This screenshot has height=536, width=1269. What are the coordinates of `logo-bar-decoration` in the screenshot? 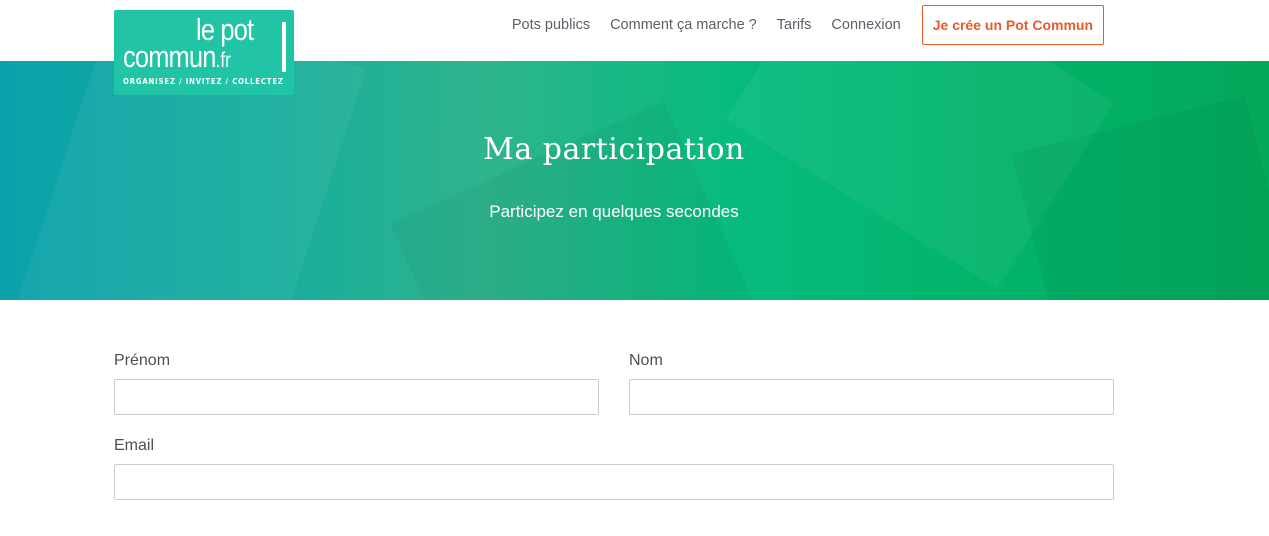 It's located at (284, 47).